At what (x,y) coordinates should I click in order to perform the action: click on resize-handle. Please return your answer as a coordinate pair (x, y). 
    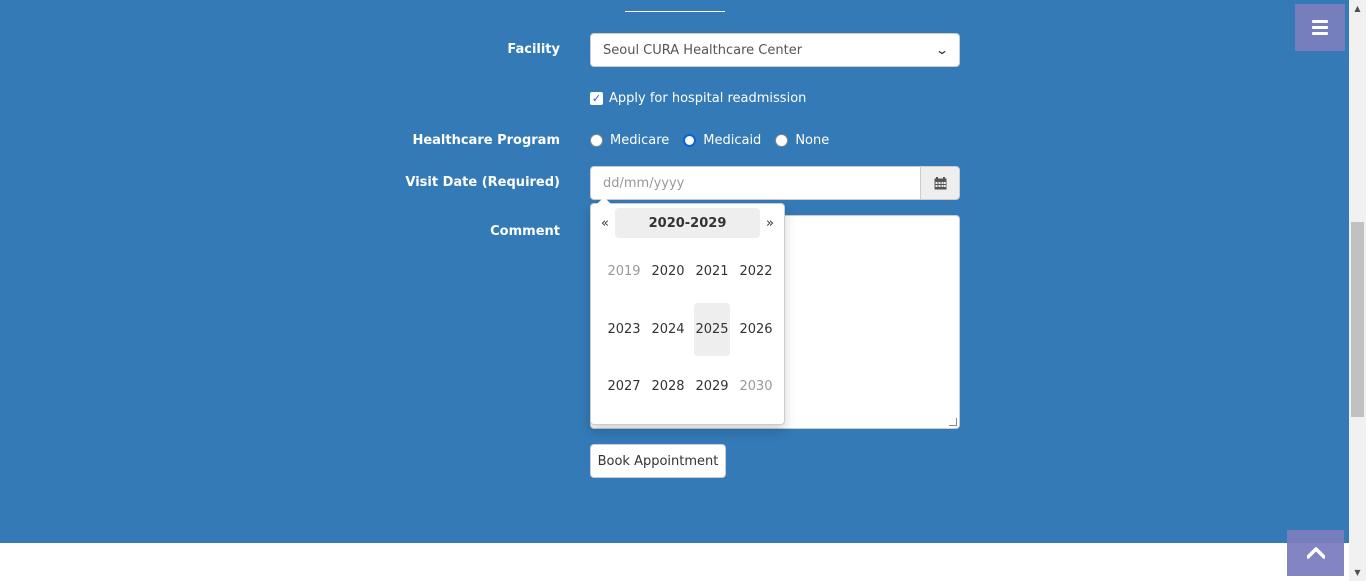
    Looking at the image, I should click on (953, 422).